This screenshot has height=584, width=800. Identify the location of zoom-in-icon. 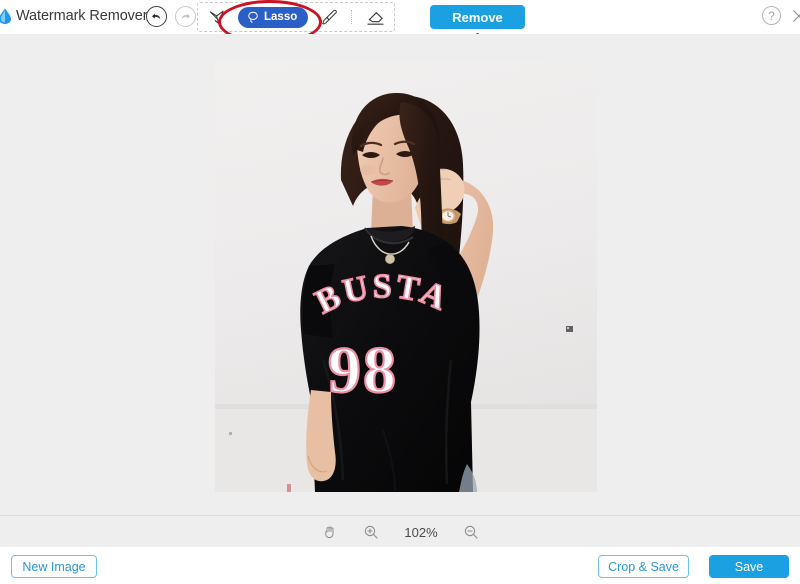
(371, 532).